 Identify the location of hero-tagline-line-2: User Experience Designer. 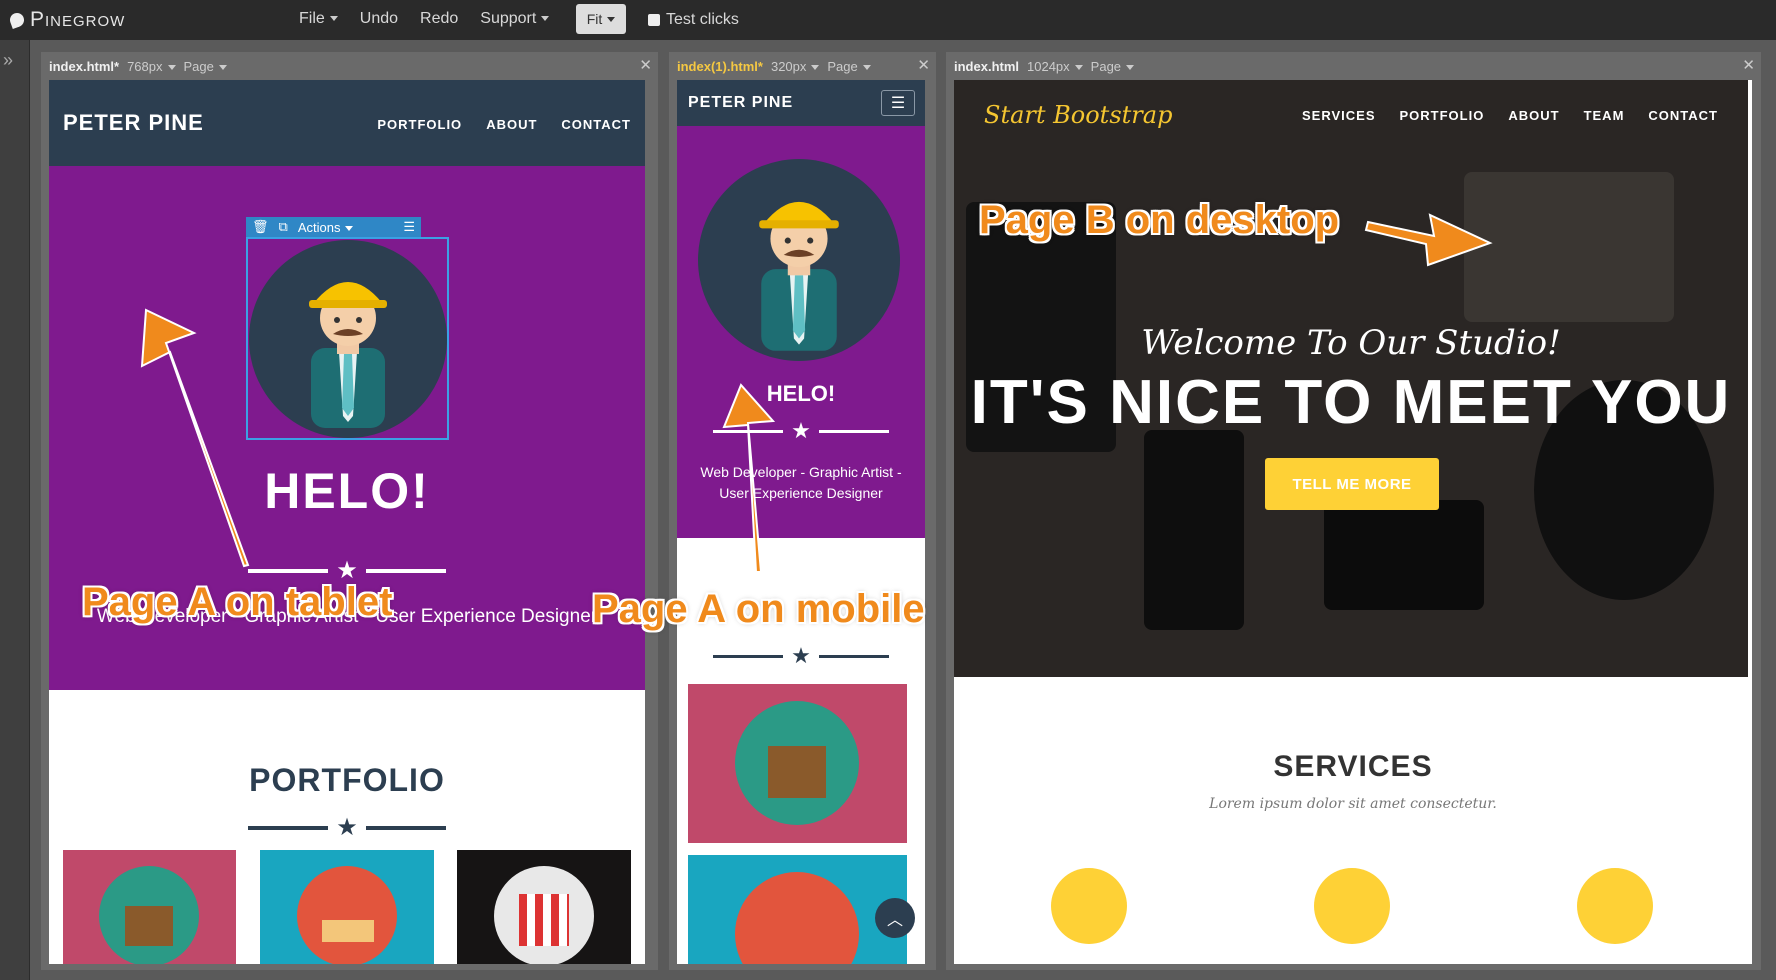
(801, 493).